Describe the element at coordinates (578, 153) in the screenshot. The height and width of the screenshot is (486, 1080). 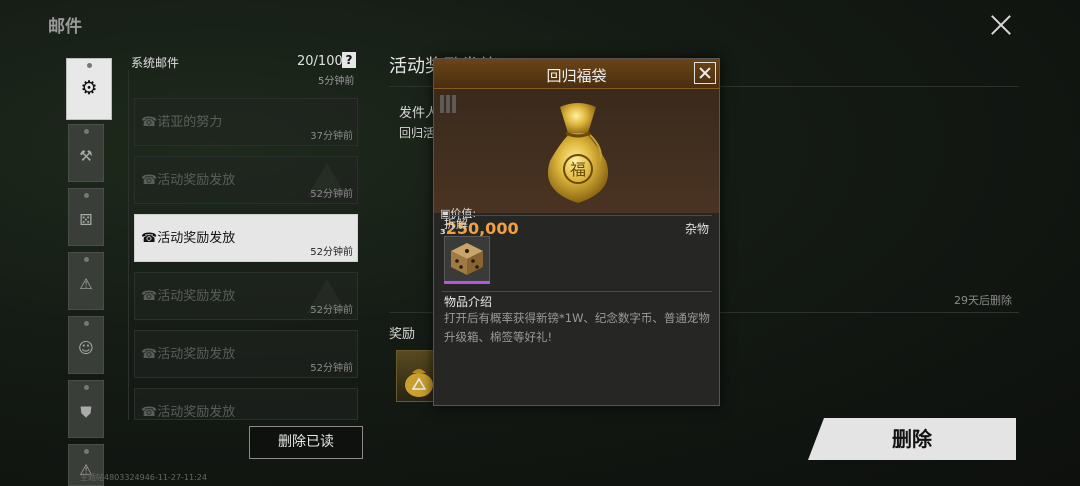
I see `lucky-bag-icon: 福` at that location.